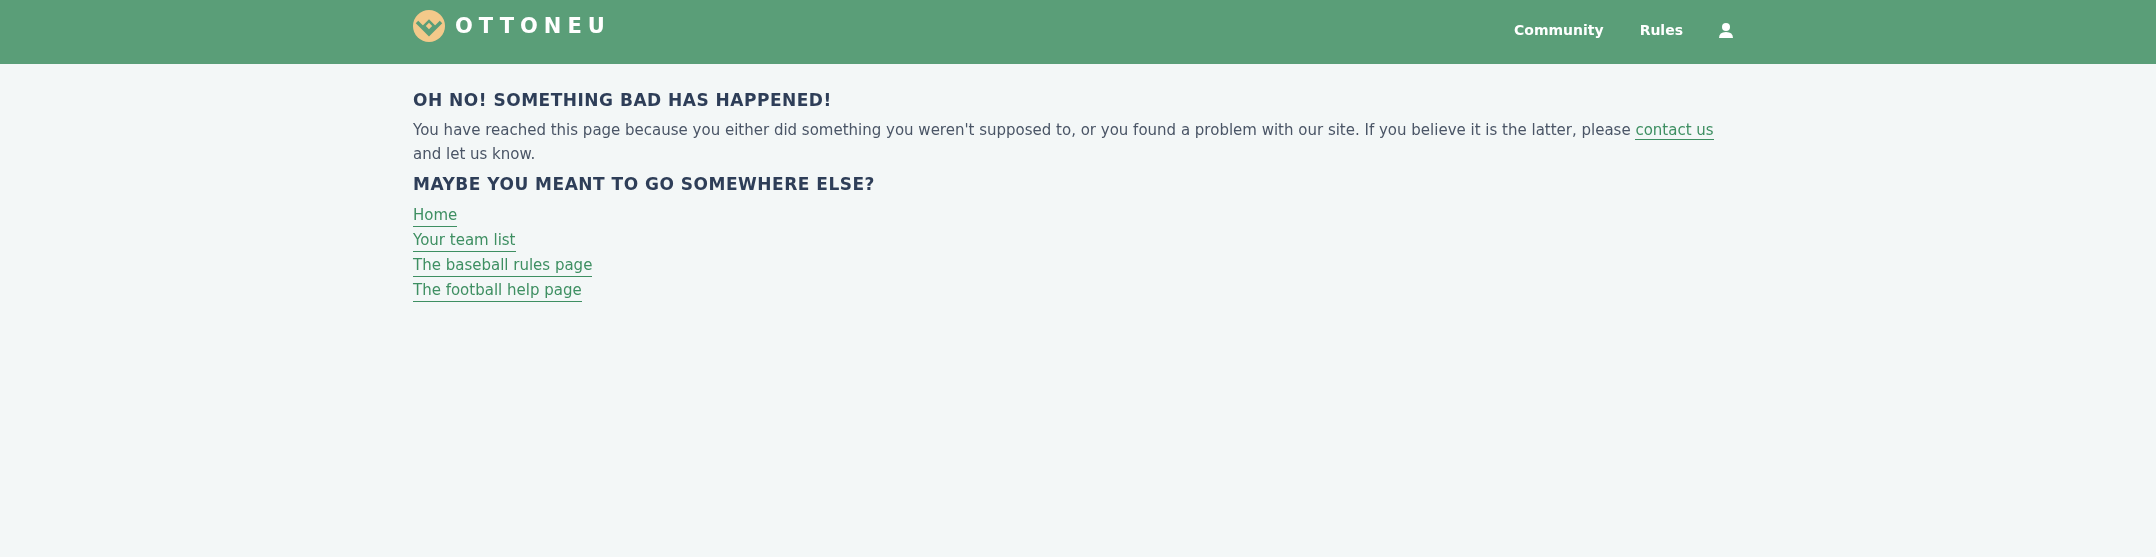 The image size is (2156, 557). Describe the element at coordinates (623, 100) in the screenshot. I see `error-heading: OH NO! SOMETHING BAD HAS HAPPENED!` at that location.